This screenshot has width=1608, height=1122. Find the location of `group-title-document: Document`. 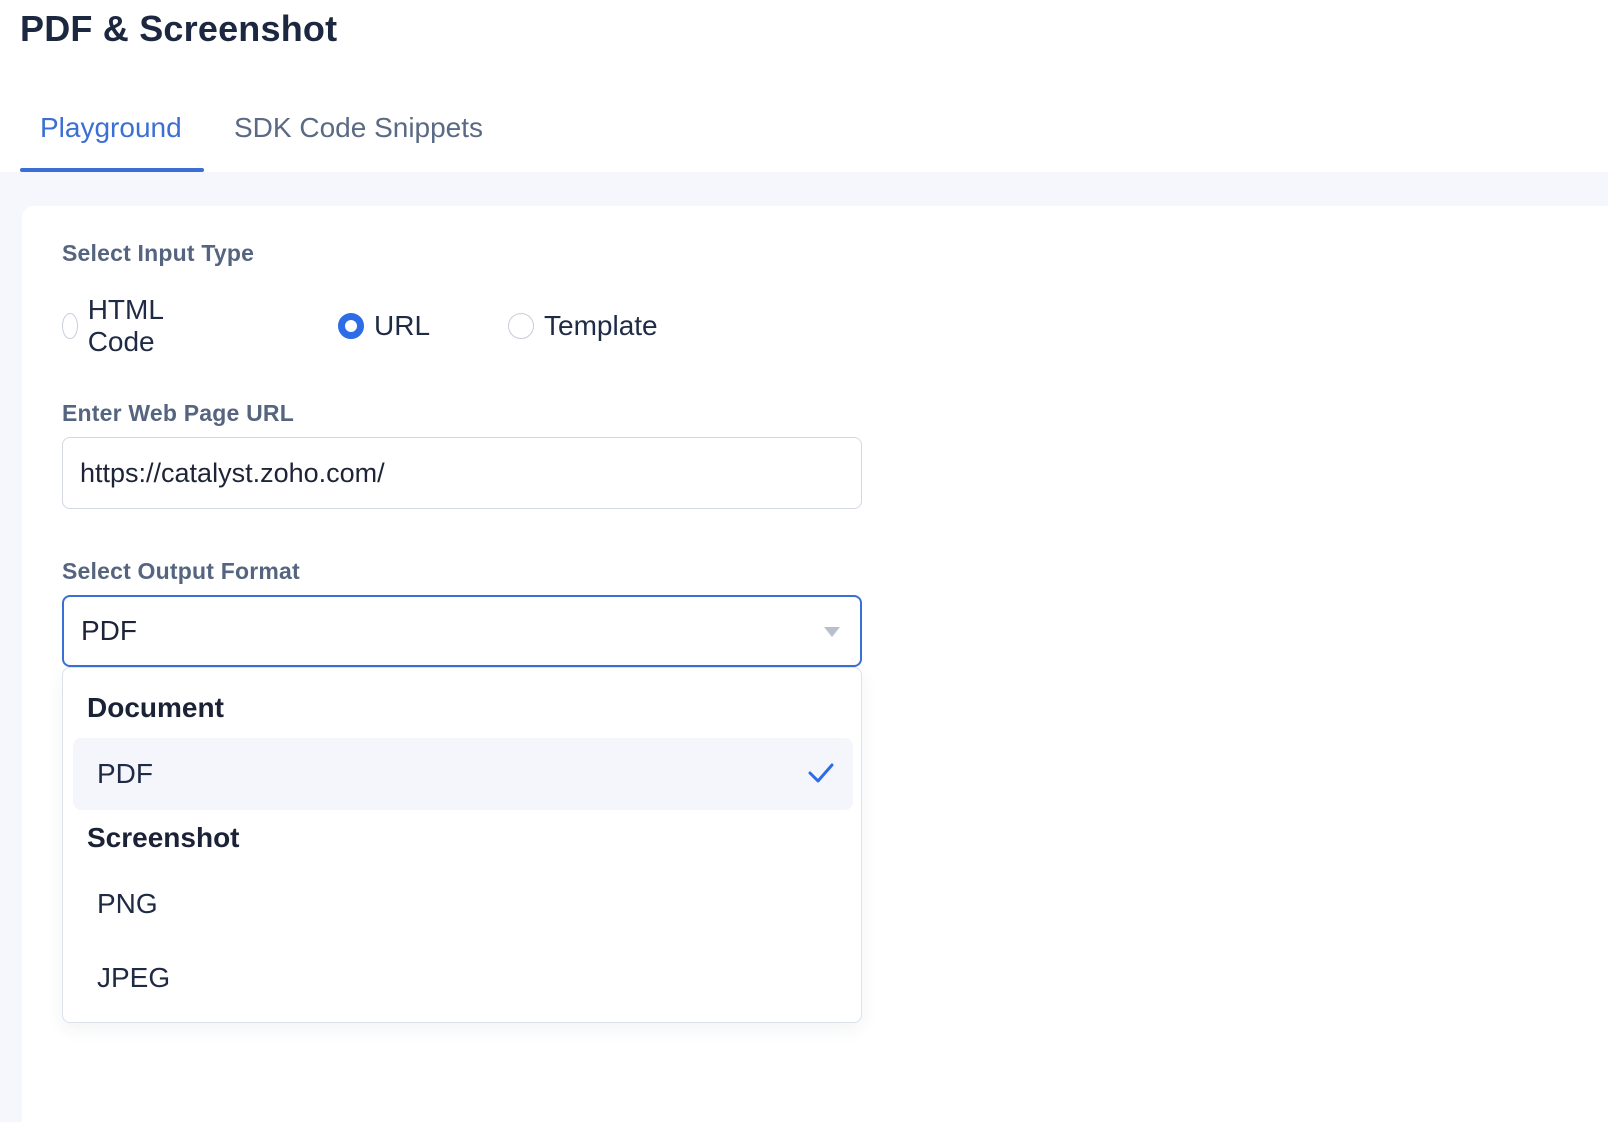

group-title-document: Document is located at coordinates (155, 707).